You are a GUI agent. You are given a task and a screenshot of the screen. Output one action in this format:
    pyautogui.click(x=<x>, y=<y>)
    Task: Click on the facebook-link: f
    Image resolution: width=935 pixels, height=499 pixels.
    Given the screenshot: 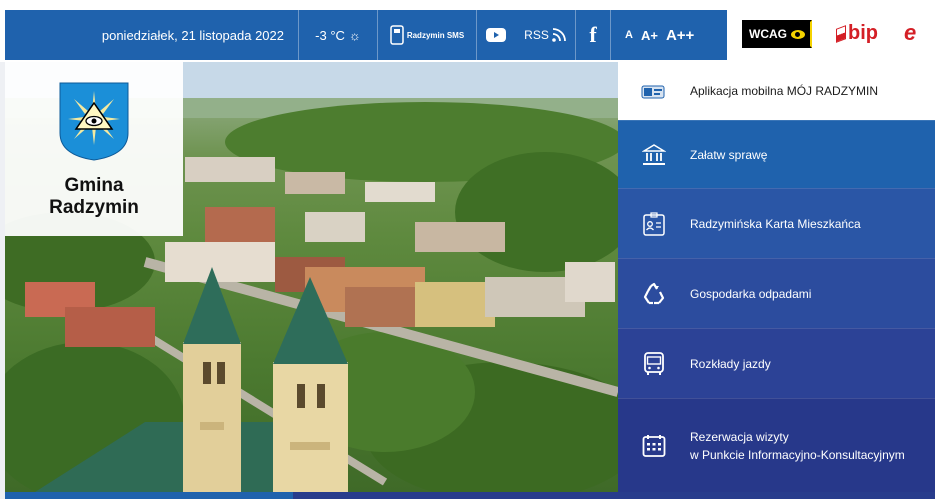 What is the action you would take?
    pyautogui.click(x=593, y=35)
    